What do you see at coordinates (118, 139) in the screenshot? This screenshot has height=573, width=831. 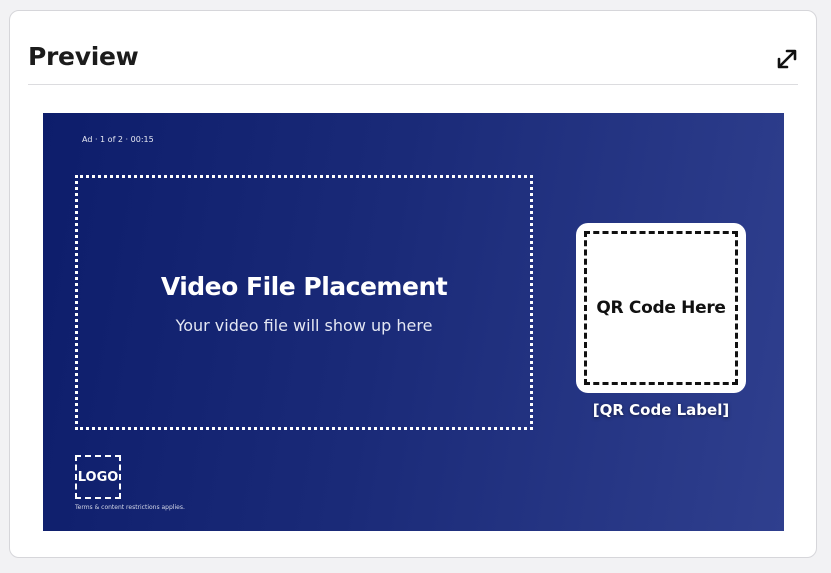 I see `ad-meta-text: Ad · 1 of 2 · 00:15` at bounding box center [118, 139].